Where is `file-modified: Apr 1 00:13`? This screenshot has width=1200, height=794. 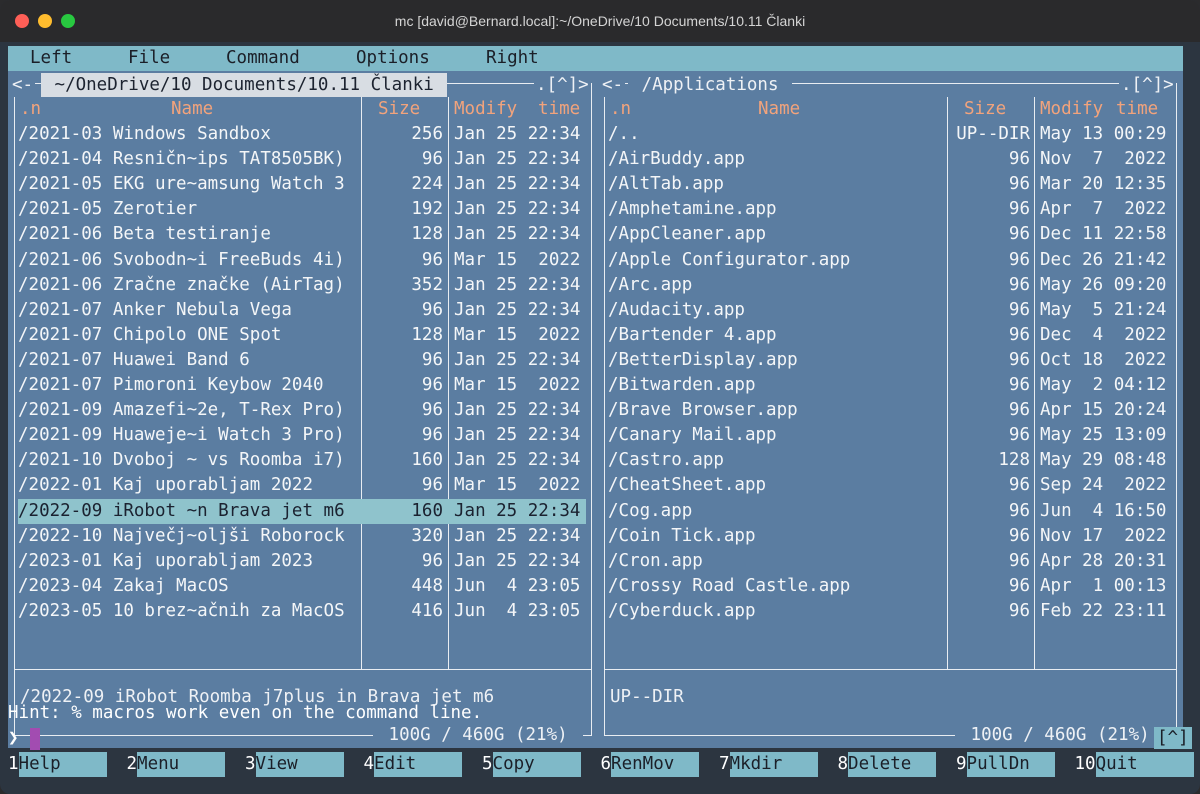 file-modified: Apr 1 00:13 is located at coordinates (1103, 585).